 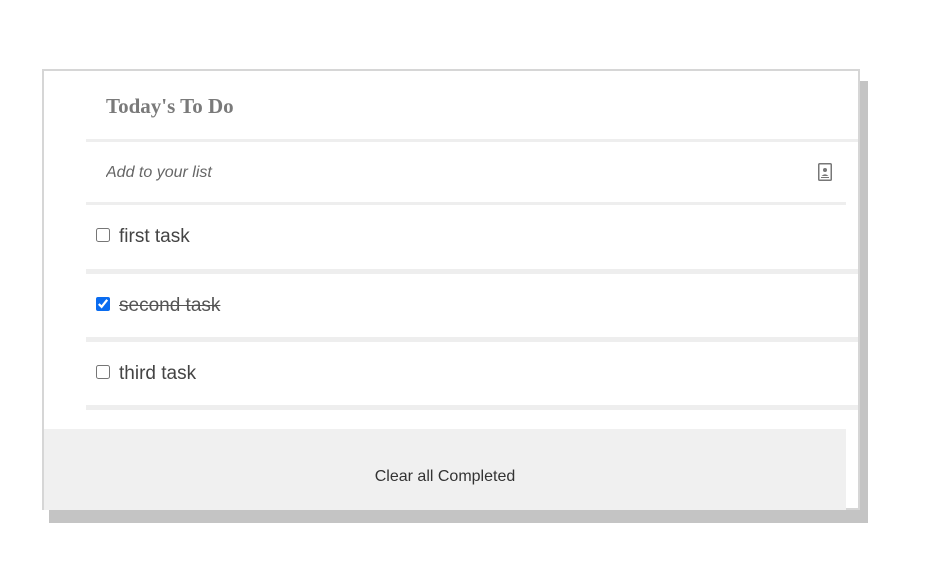 I want to click on task-label: second task, so click(x=170, y=305).